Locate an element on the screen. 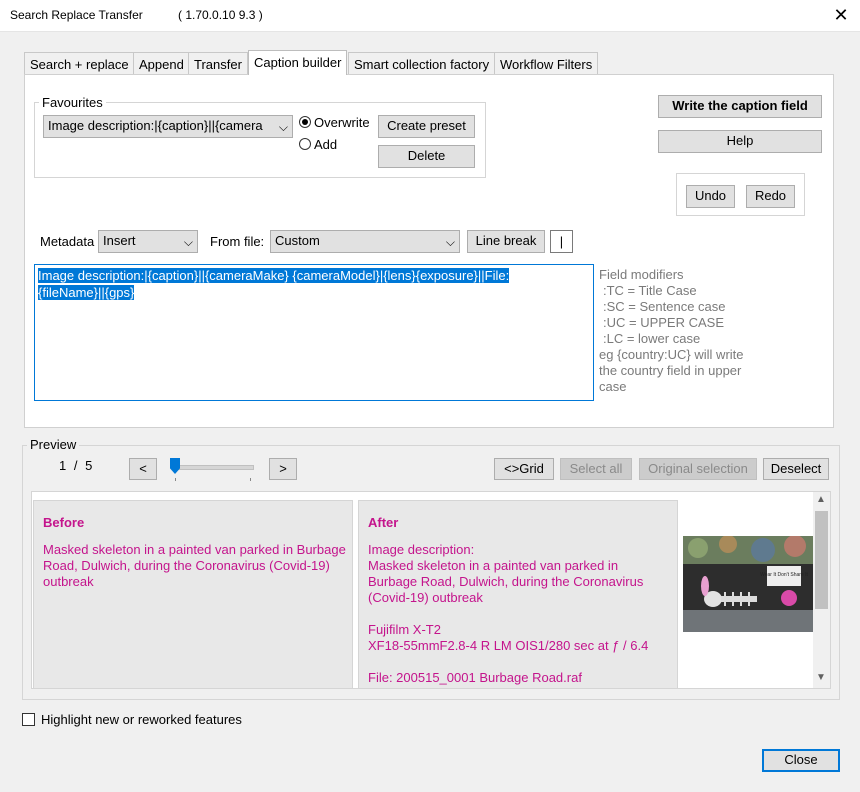 Image resolution: width=860 pixels, height=792 pixels. delete-button: Delete is located at coordinates (426, 156).